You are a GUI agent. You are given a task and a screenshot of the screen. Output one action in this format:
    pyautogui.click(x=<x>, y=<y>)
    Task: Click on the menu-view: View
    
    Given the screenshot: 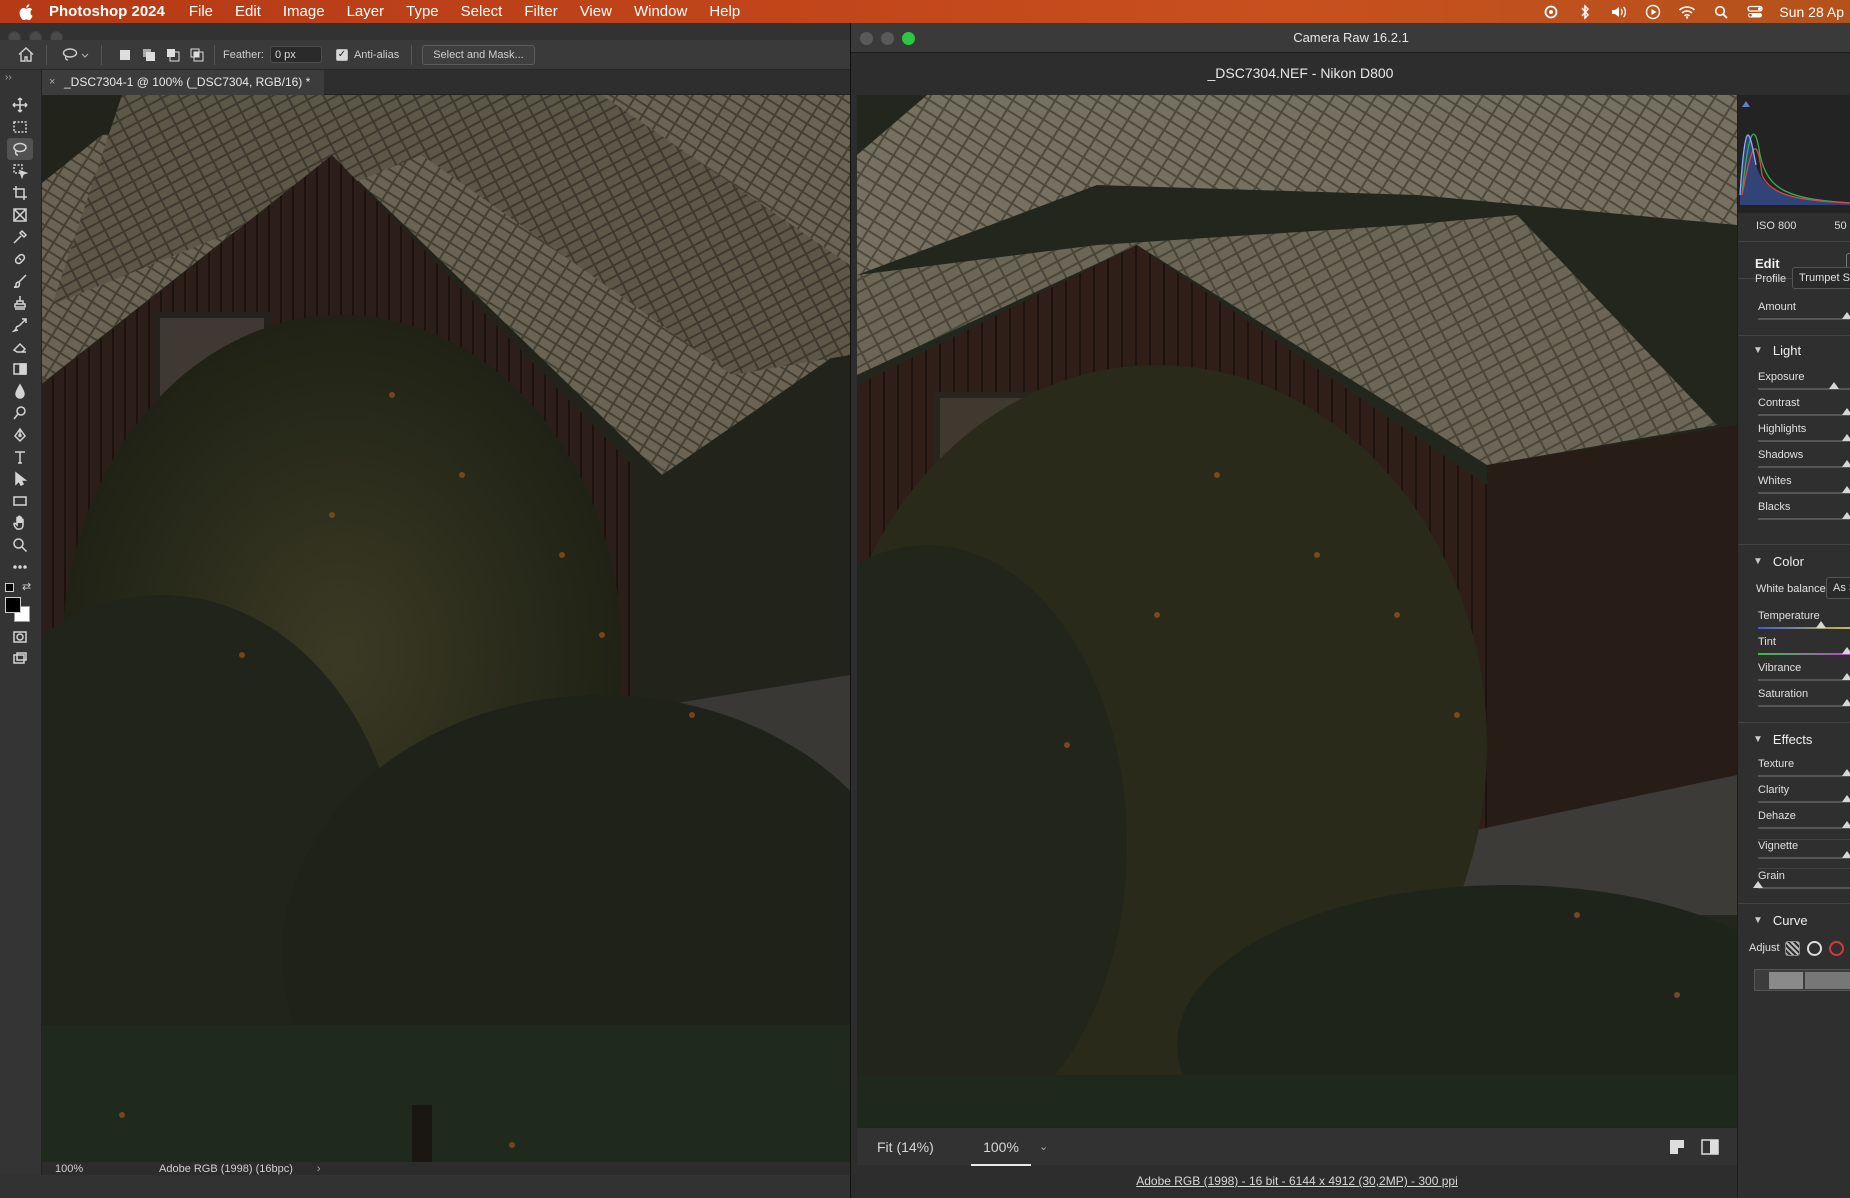 What is the action you would take?
    pyautogui.click(x=596, y=11)
    